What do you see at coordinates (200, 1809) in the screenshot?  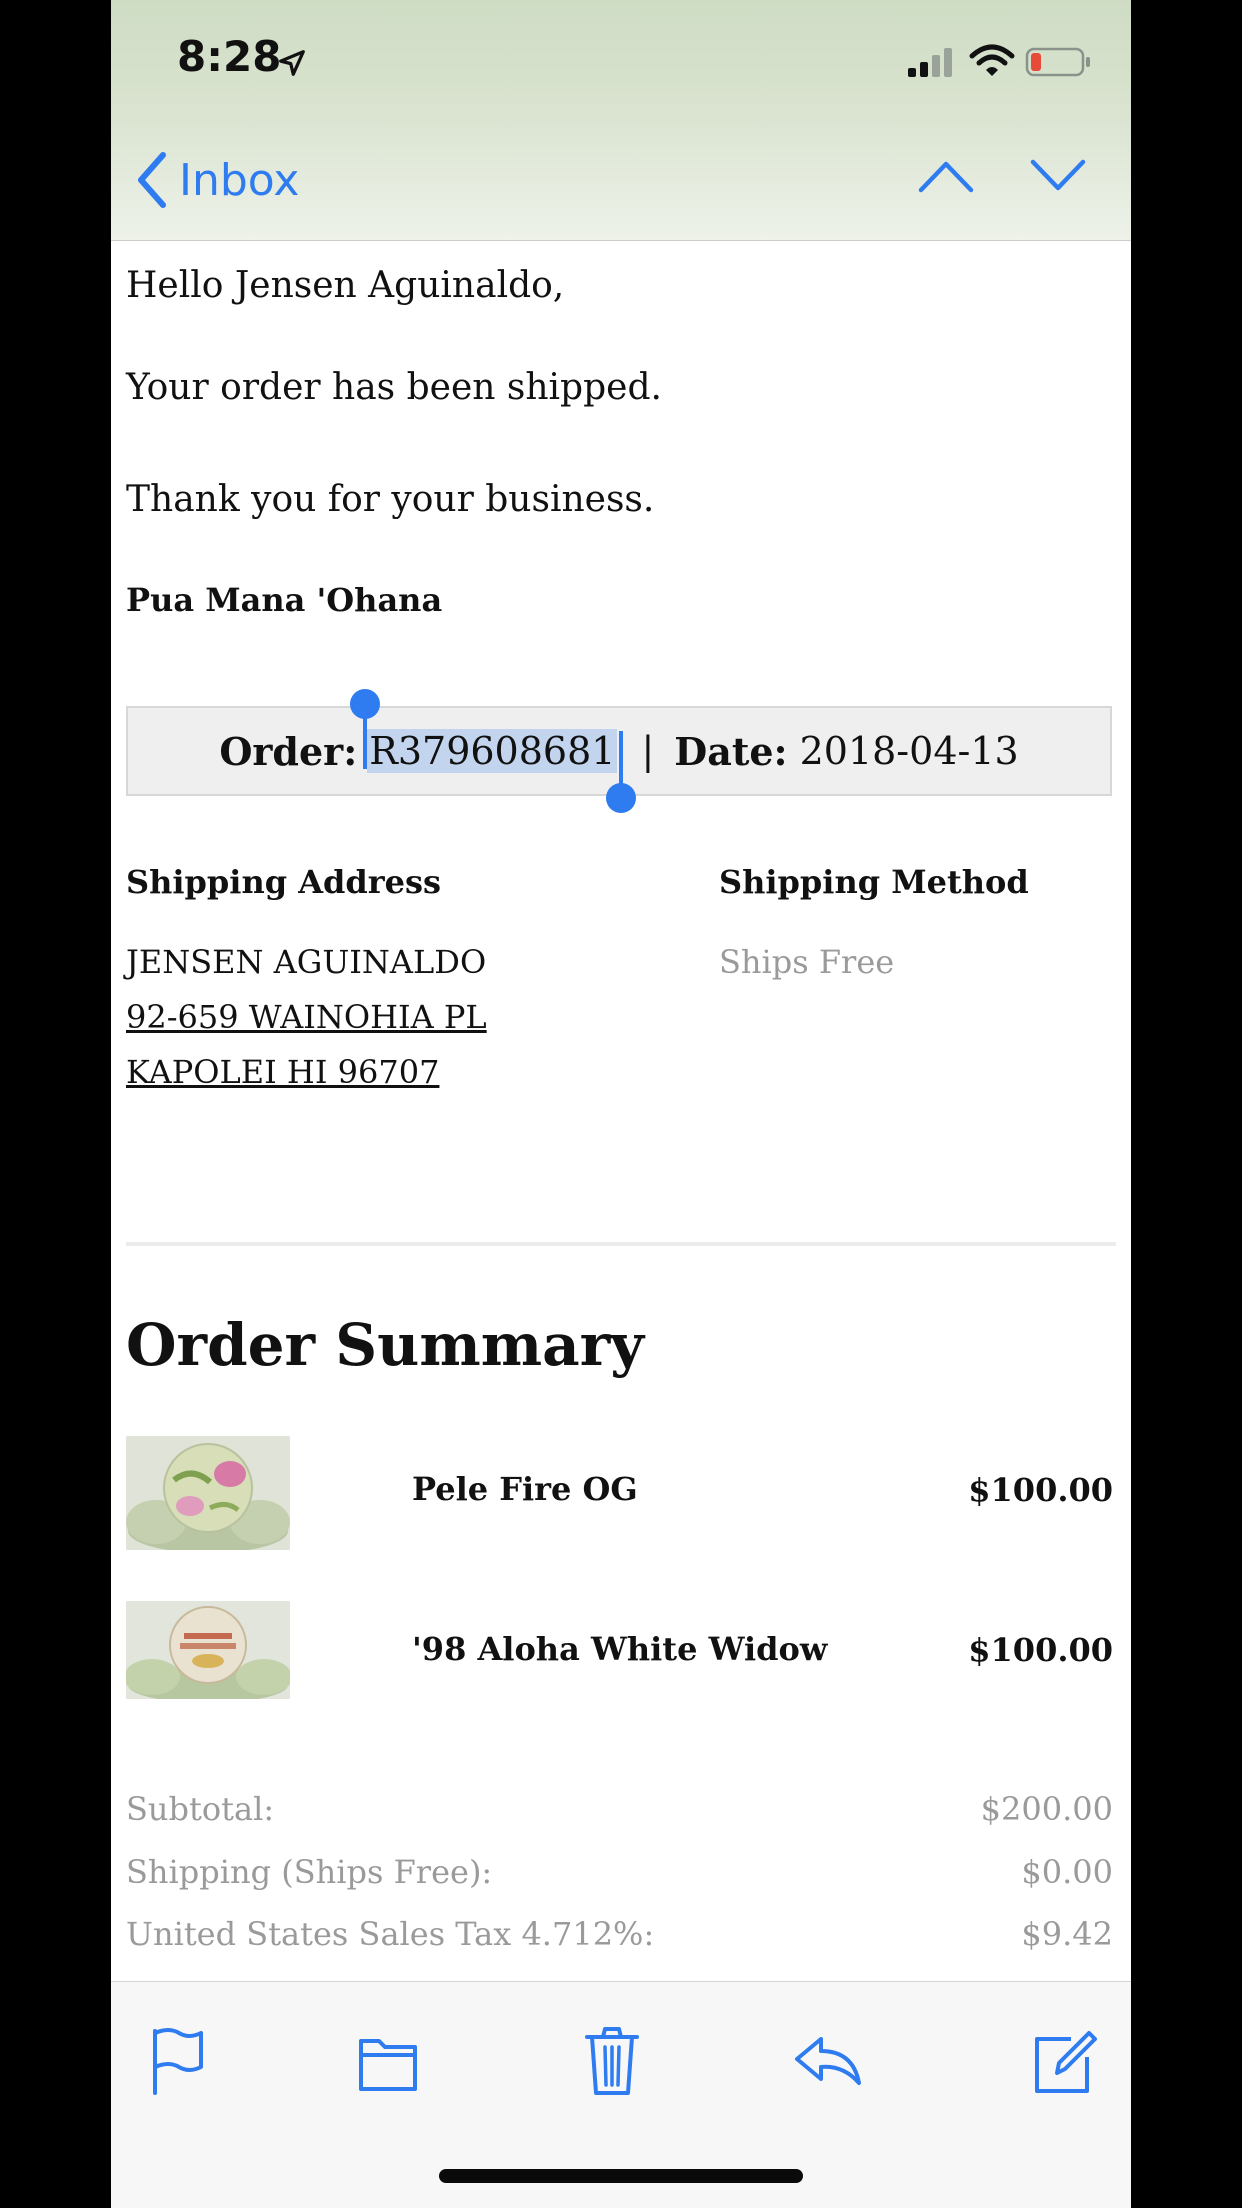 I see `subtotal-label: Subtotal:` at bounding box center [200, 1809].